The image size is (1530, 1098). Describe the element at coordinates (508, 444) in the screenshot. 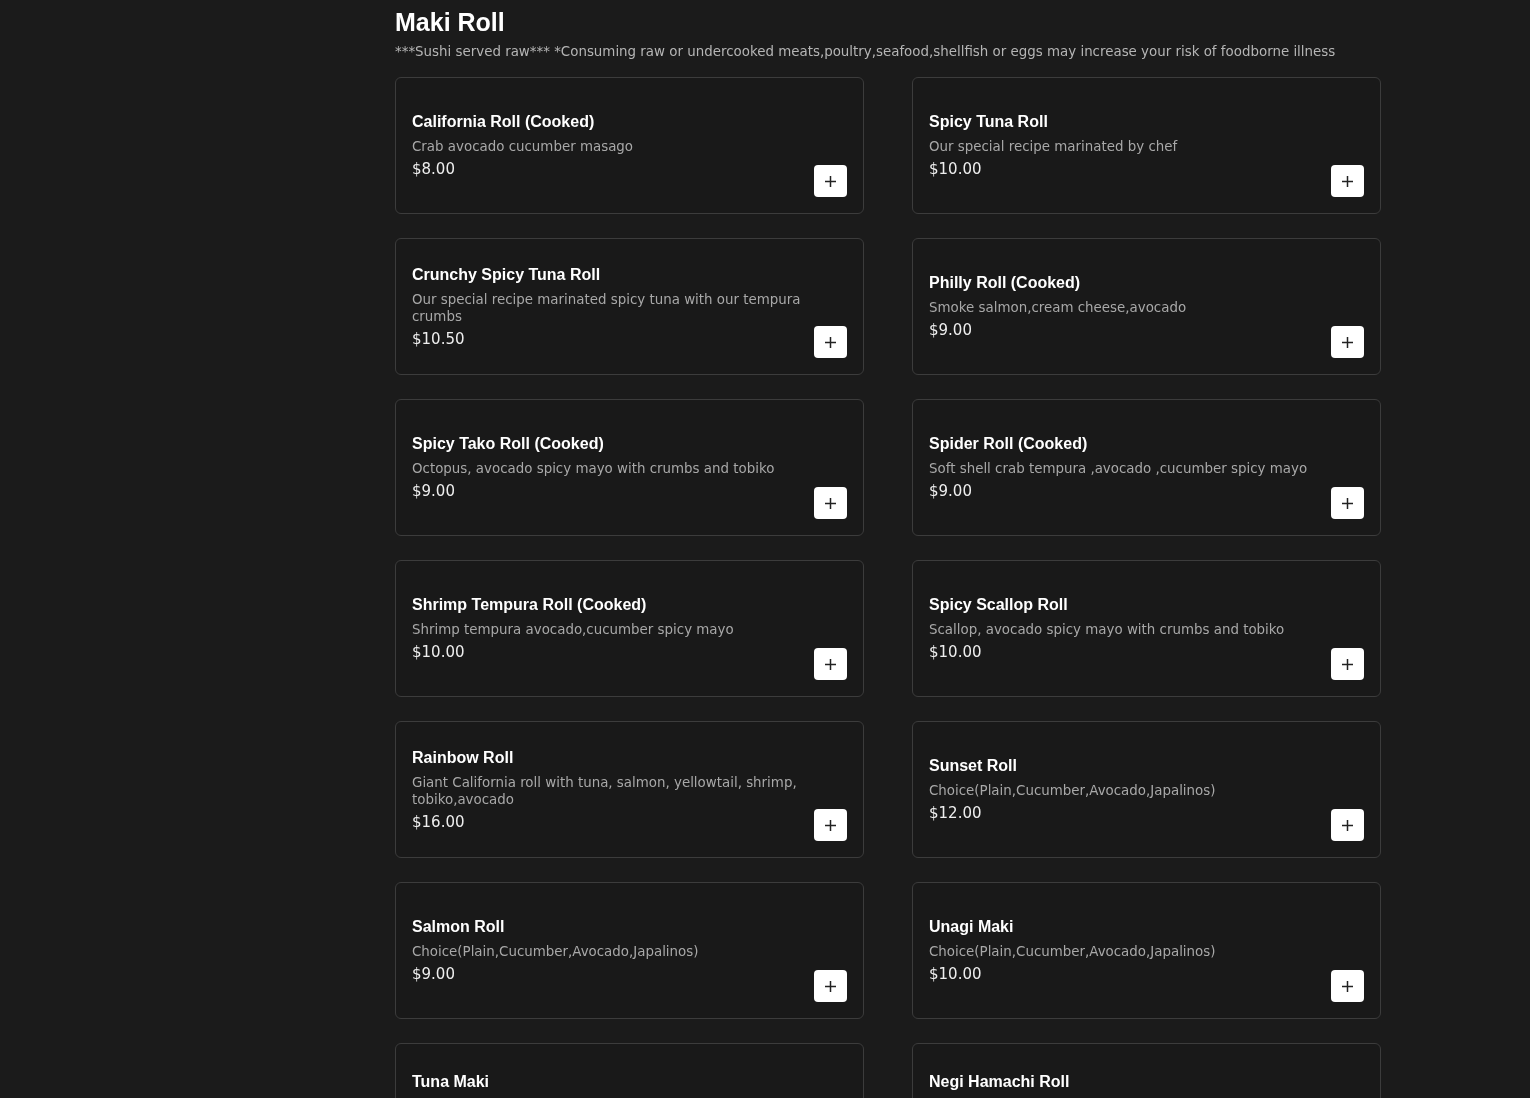

I see `item-name: Spicy Tako Roll (Cooked)` at that location.